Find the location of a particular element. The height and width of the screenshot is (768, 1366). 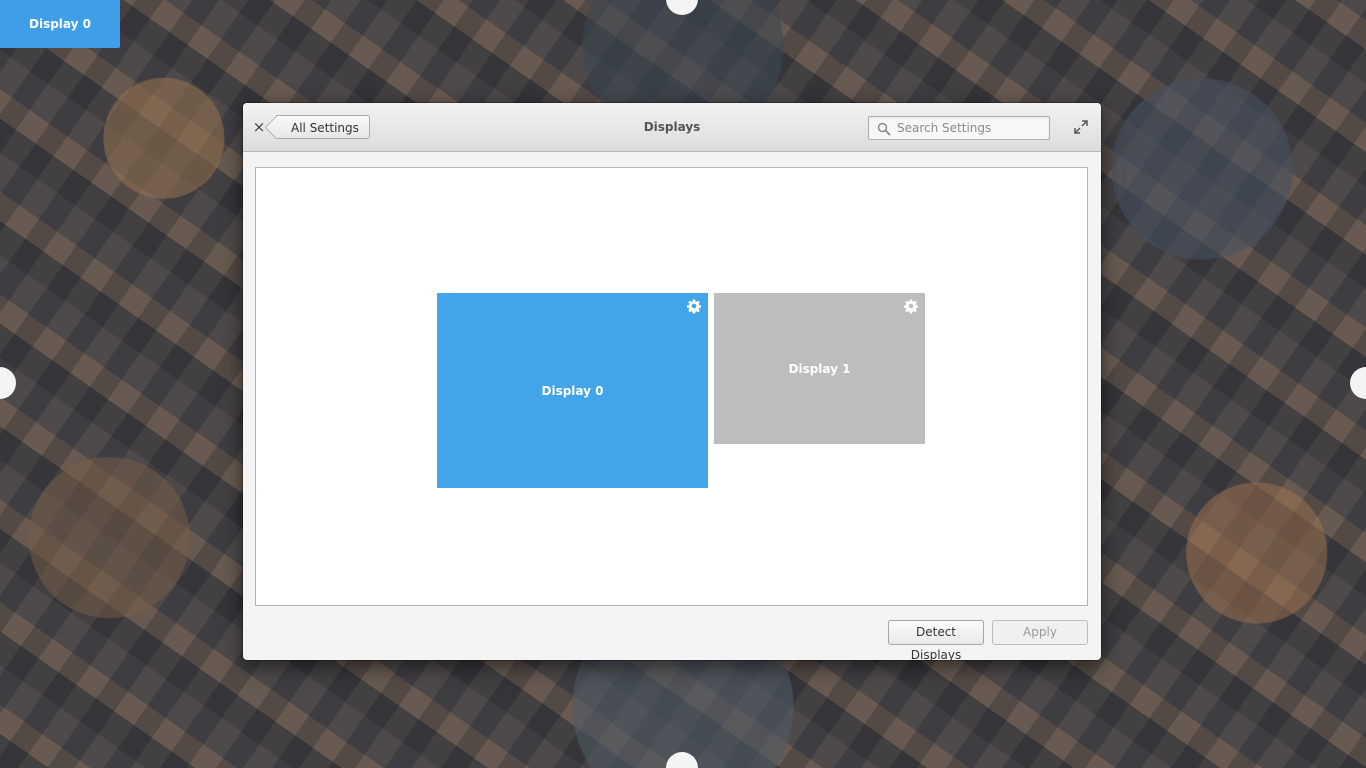

search-field is located at coordinates (959, 128).